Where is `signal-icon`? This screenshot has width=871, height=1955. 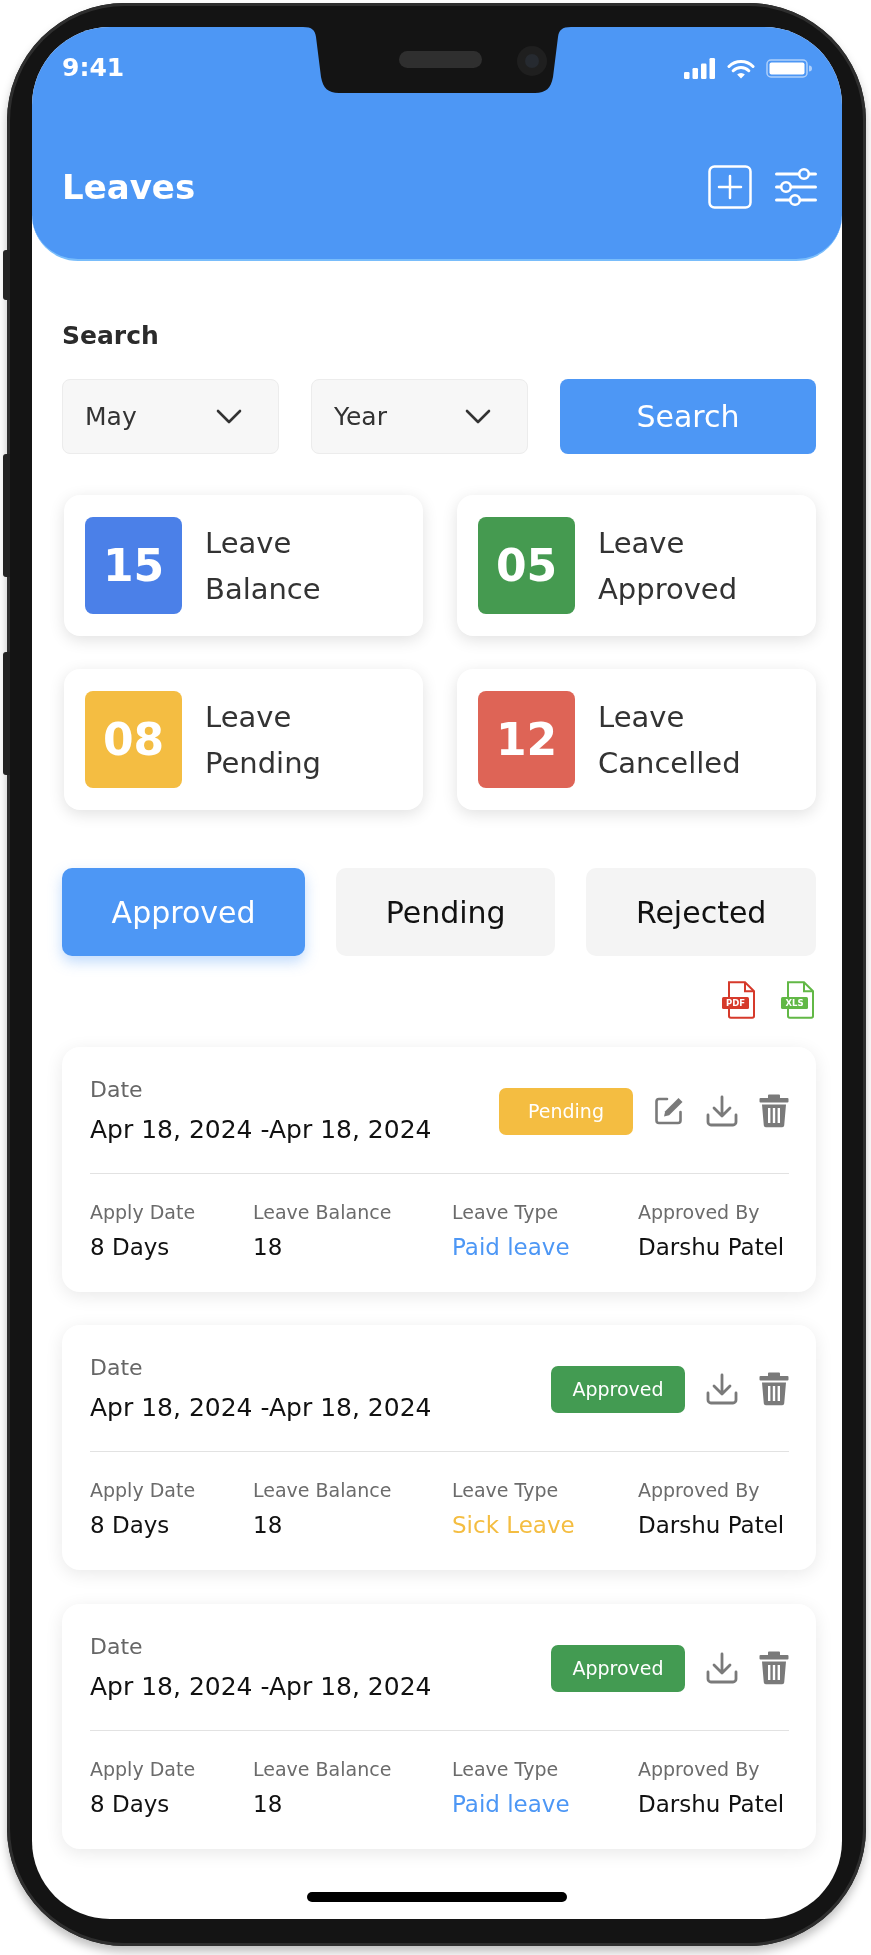 signal-icon is located at coordinates (700, 68).